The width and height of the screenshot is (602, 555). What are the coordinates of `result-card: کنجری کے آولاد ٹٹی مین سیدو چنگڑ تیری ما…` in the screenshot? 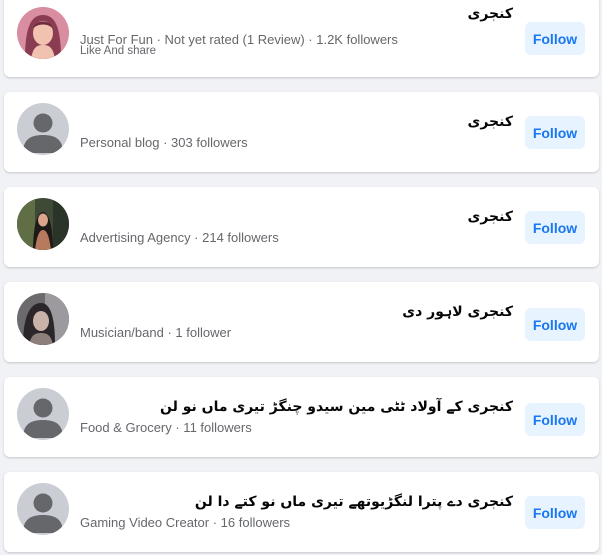 It's located at (301, 417).